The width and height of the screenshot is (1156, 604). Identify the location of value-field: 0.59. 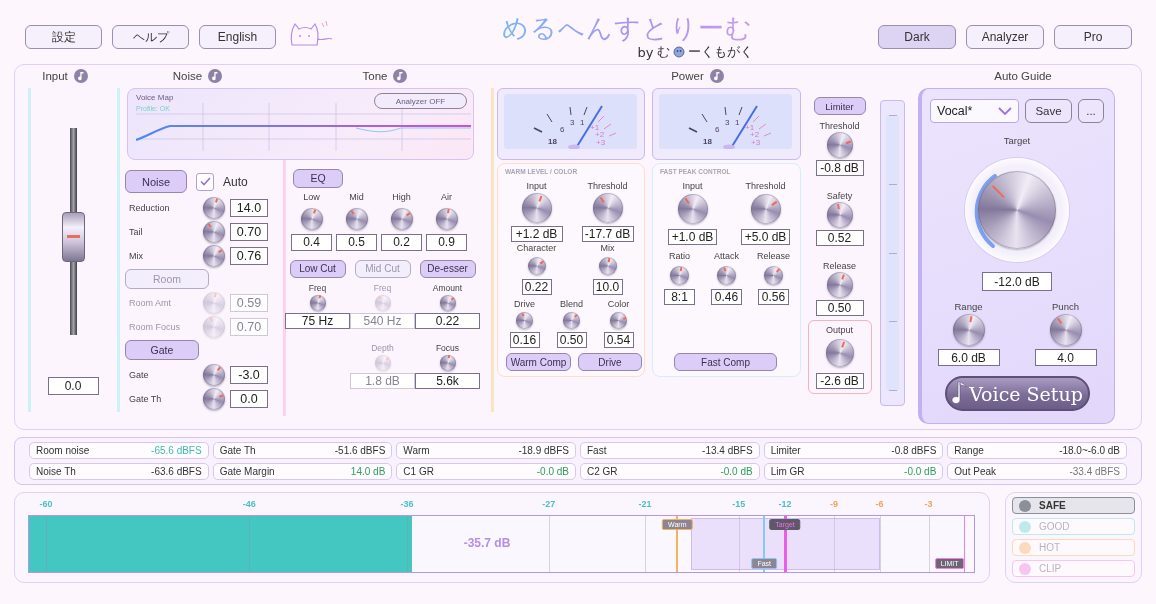
(249, 303).